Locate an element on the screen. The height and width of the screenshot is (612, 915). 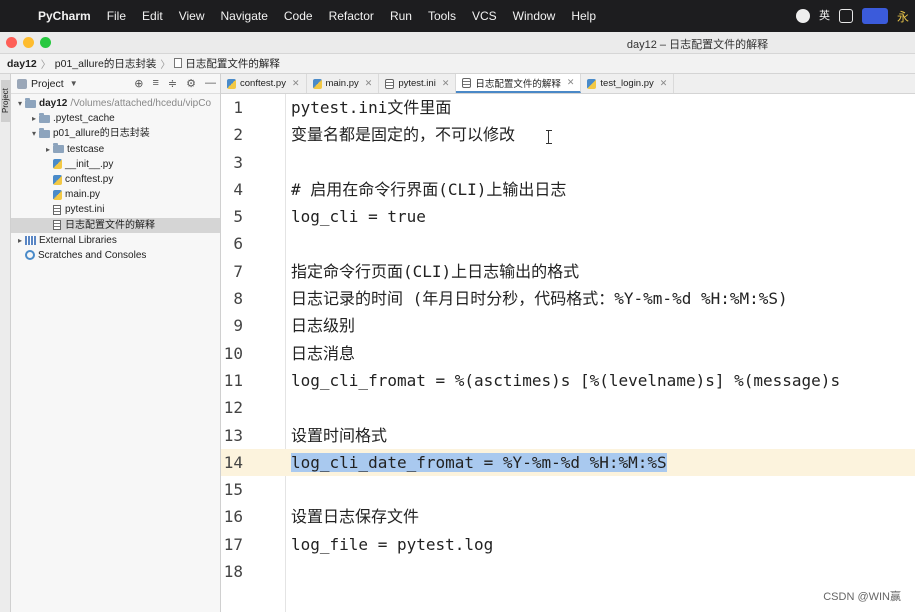
tree-item: __init__.py is located at coordinates (115, 164).